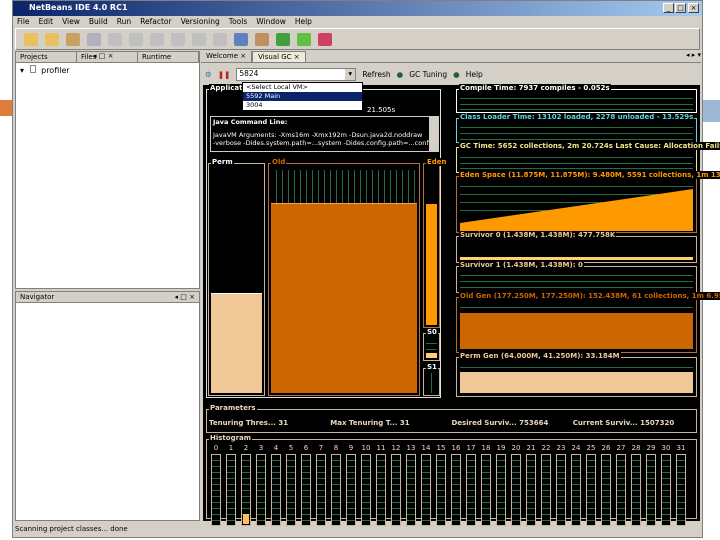 This screenshot has width=720, height=540. Describe the element at coordinates (200, 22) in the screenshot. I see `menu-versioning: Versioning` at that location.